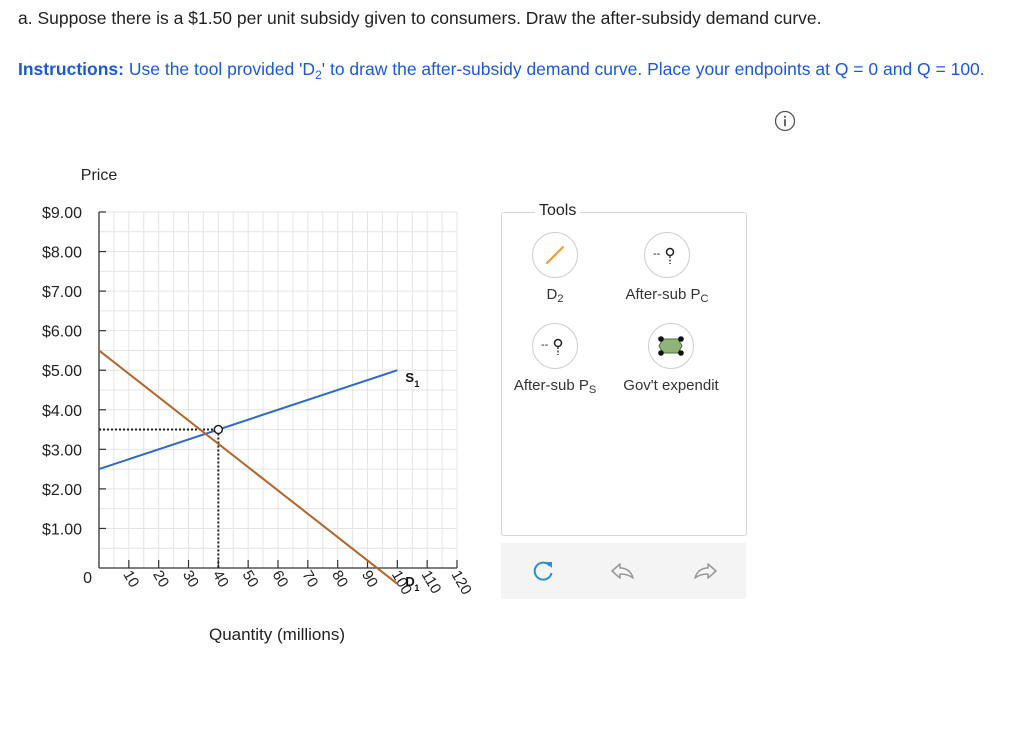  Describe the element at coordinates (552, 294) in the screenshot. I see `tool-d2-label: D` at that location.